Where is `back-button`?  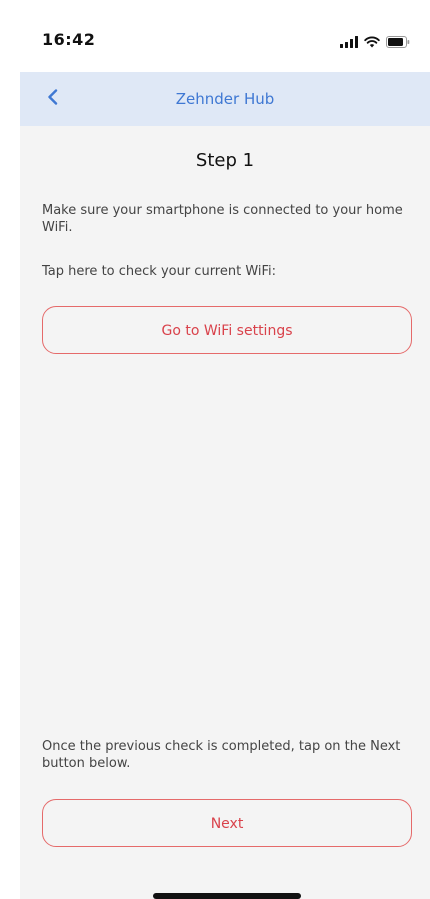
back-button is located at coordinates (53, 99).